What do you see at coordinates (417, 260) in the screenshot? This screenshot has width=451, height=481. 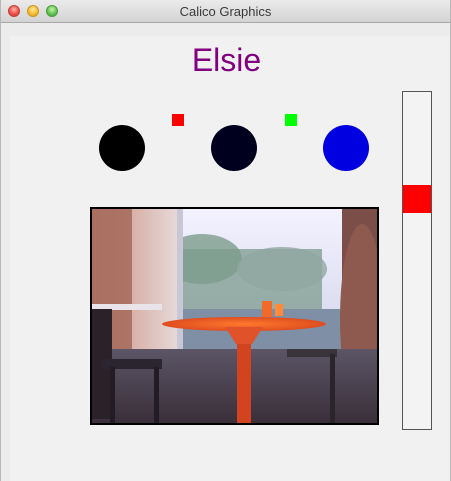 I see `speed-slider` at bounding box center [417, 260].